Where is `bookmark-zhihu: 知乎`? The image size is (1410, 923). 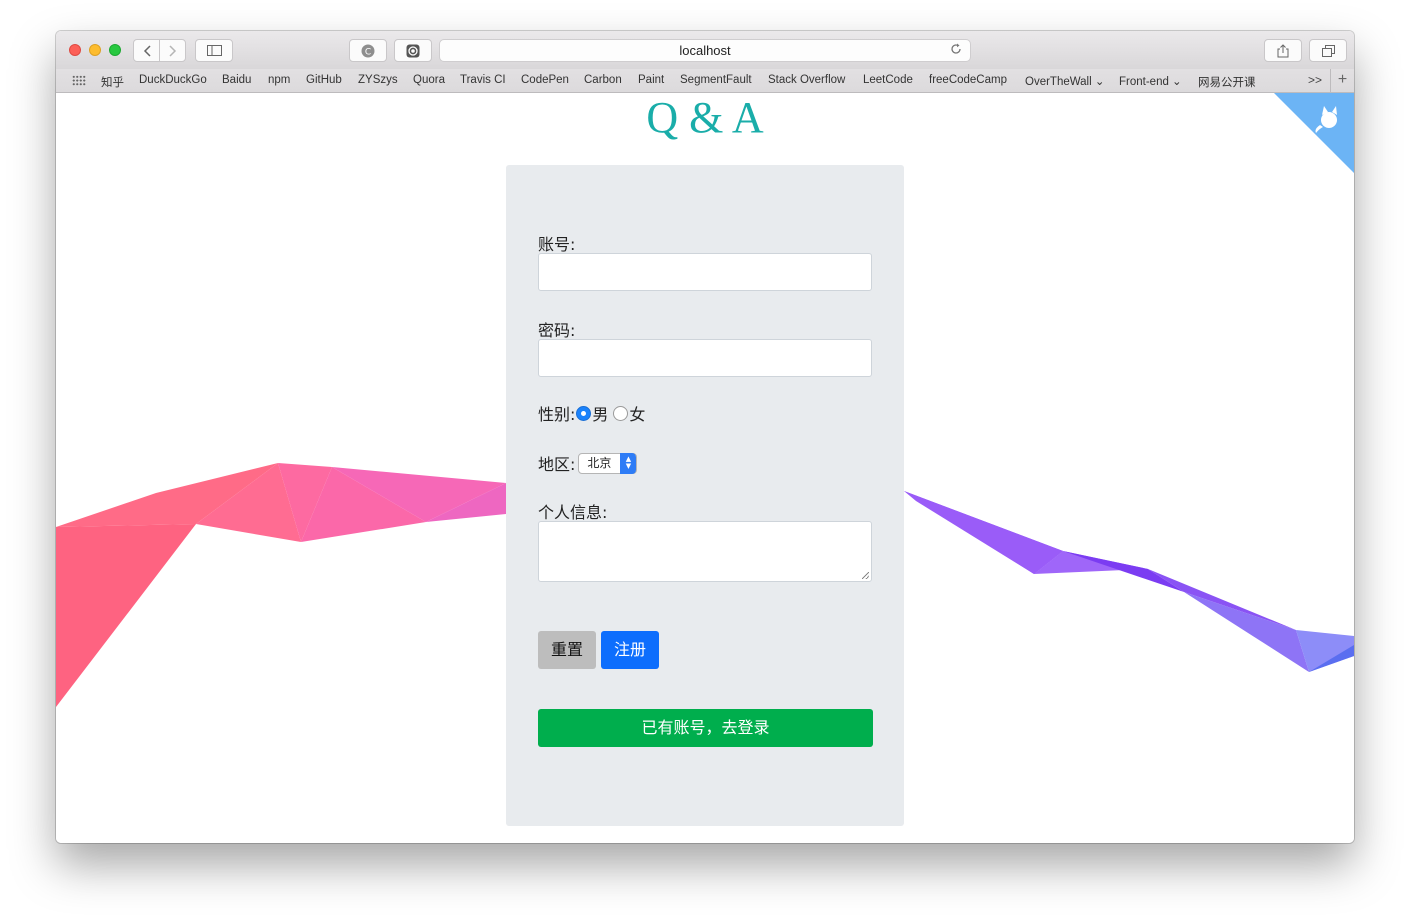
bookmark-zhihu: 知乎 is located at coordinates (112, 82).